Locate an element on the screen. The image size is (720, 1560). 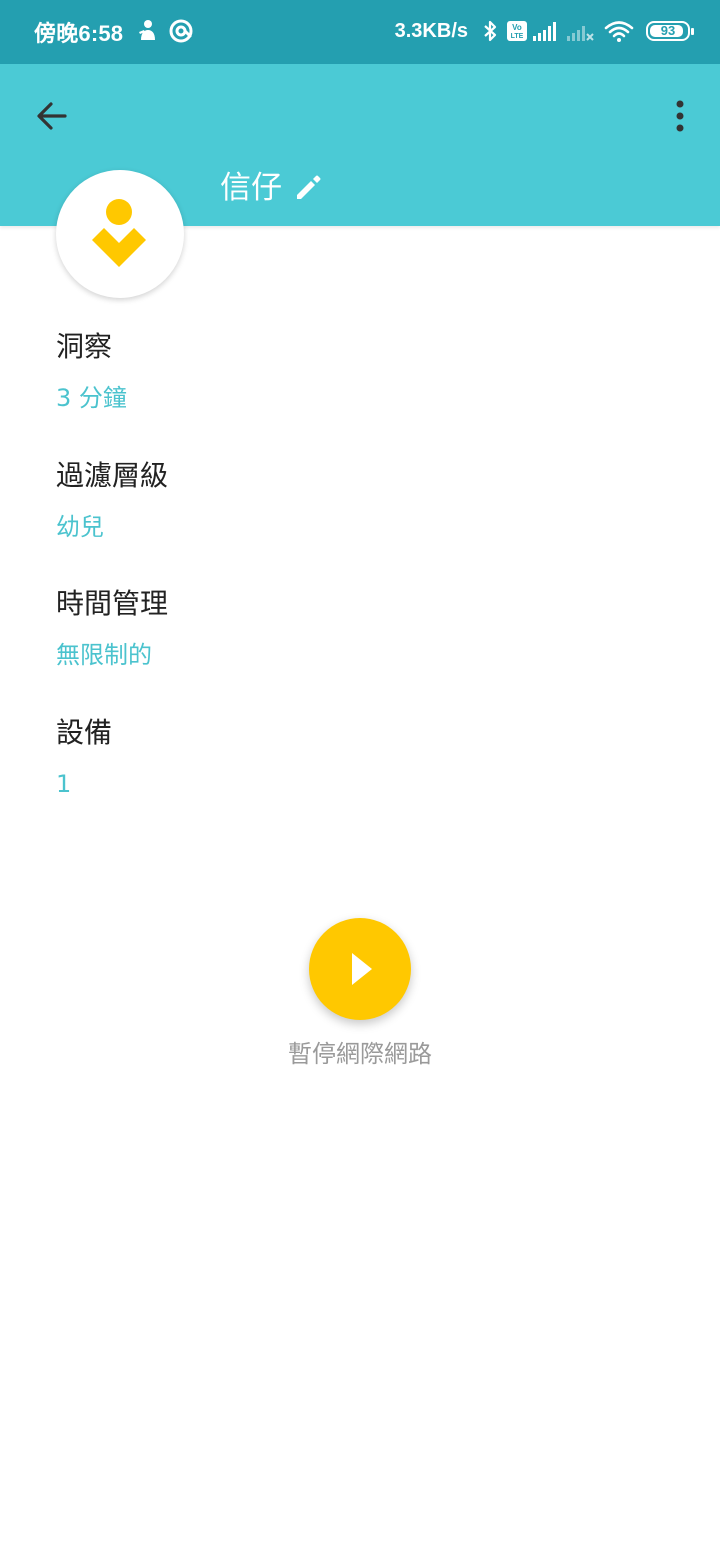
pencil-icon is located at coordinates (309, 187).